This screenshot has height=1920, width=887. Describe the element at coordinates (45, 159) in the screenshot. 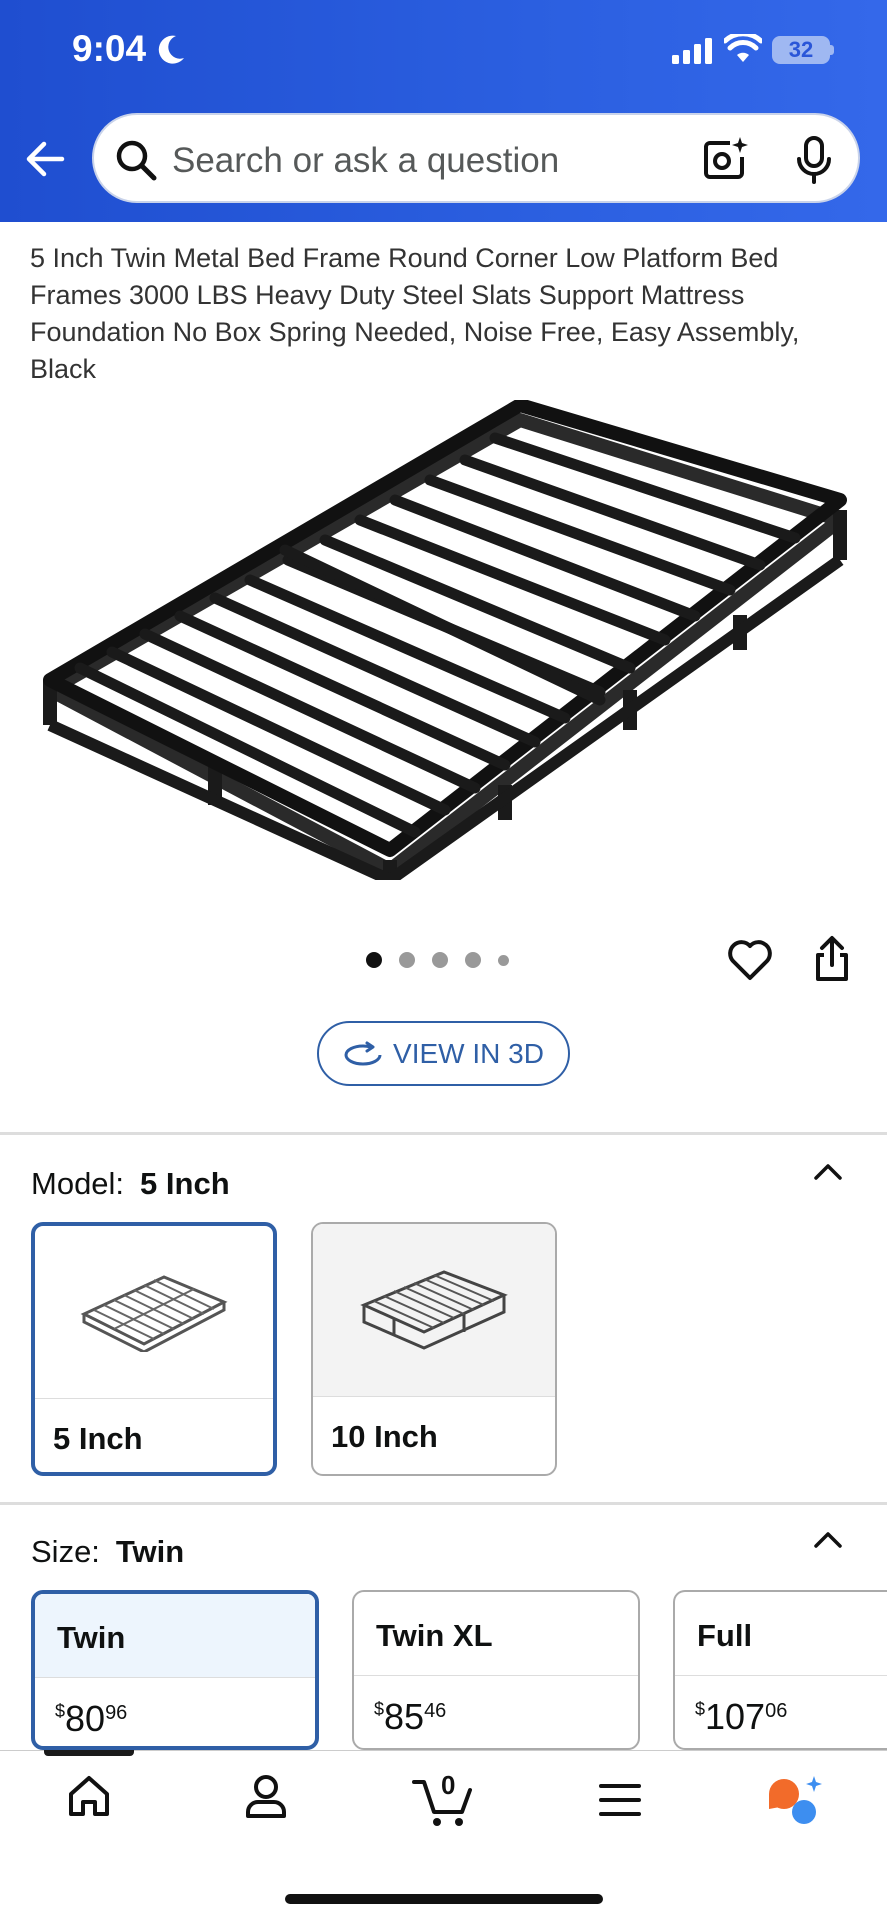

I see `back-arrow-icon` at that location.